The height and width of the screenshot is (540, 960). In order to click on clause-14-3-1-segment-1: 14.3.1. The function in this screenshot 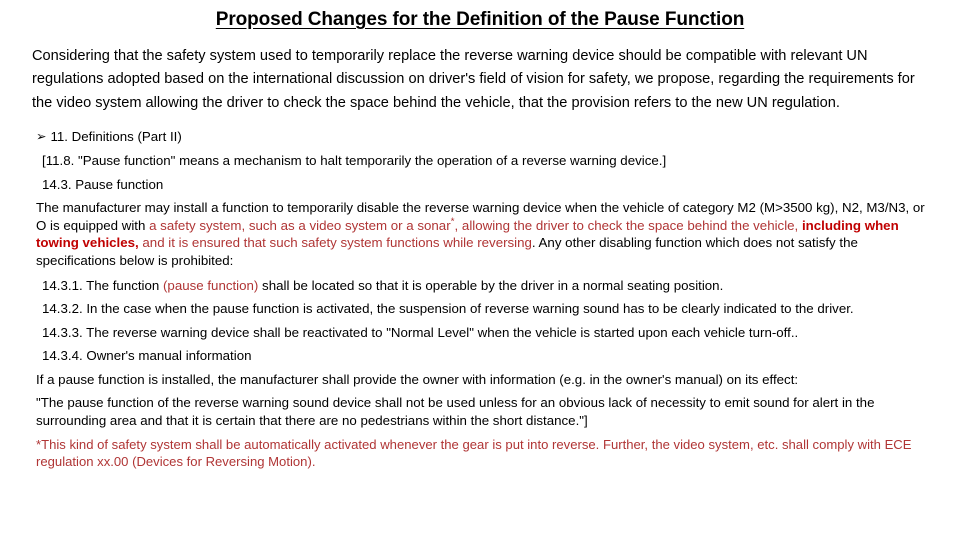, I will do `click(102, 285)`.